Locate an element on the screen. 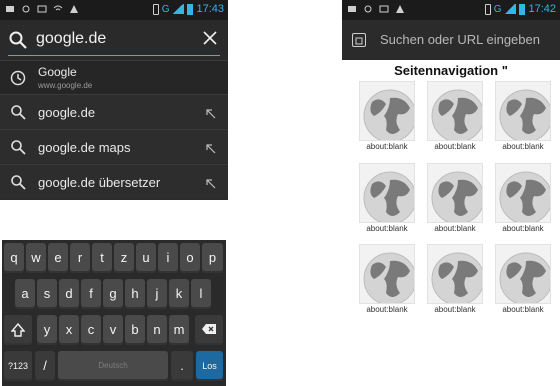 The width and height of the screenshot is (560, 386). key: j is located at coordinates (157, 294).